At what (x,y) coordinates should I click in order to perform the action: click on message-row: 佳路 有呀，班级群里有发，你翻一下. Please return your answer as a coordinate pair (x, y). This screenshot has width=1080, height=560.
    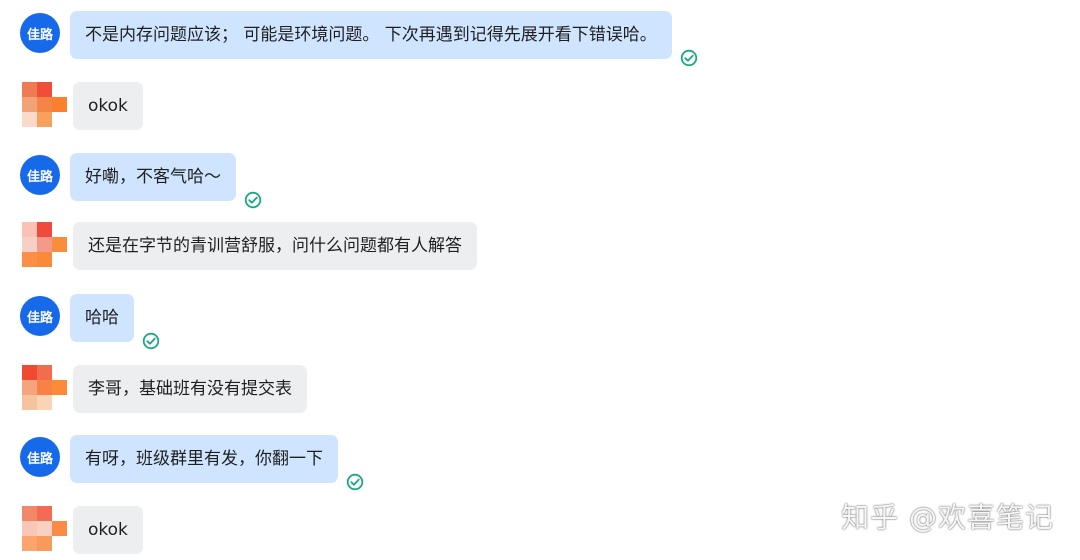
    Looking at the image, I should click on (192, 463).